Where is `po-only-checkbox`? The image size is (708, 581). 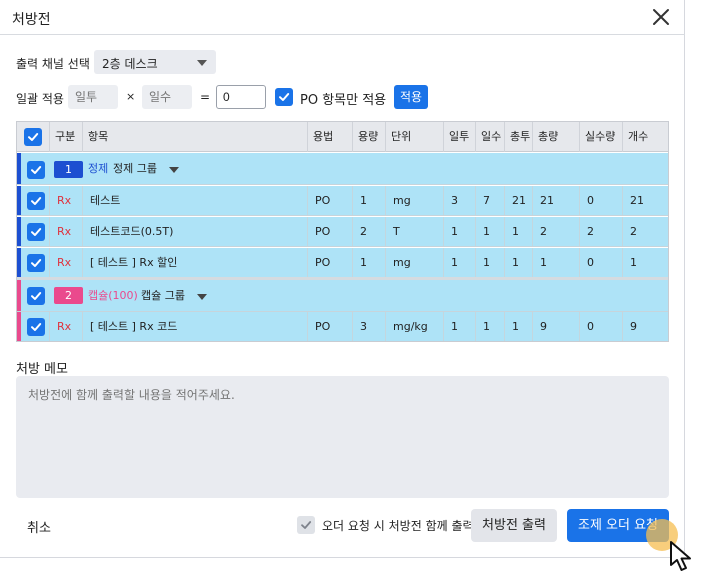
po-only-checkbox is located at coordinates (284, 97).